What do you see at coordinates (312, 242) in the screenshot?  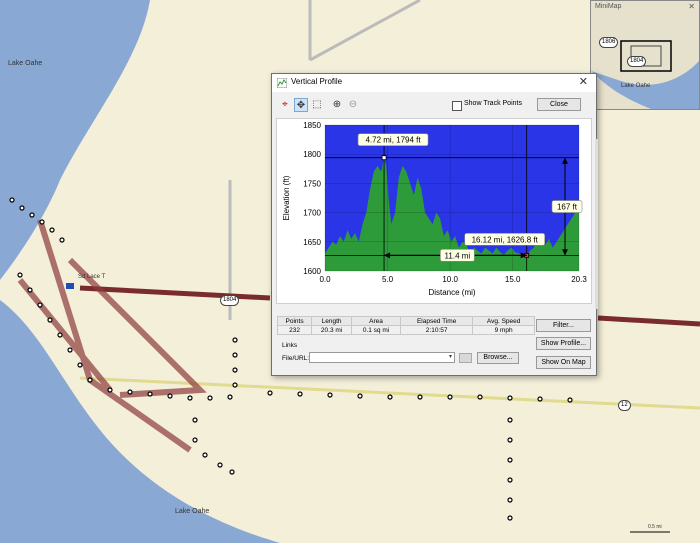 I see `y-tick-label: 1650` at bounding box center [312, 242].